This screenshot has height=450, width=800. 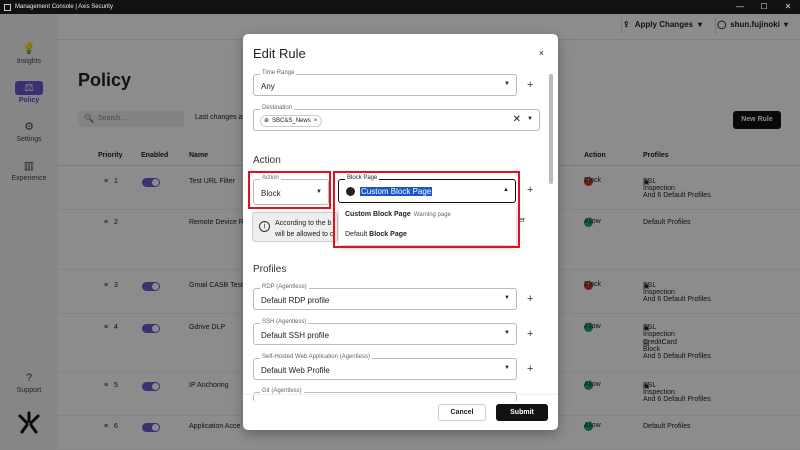 What do you see at coordinates (396, 118) in the screenshot?
I see `destination-select: Destination ⊕ SBC&S_News × ✕ ▼` at bounding box center [396, 118].